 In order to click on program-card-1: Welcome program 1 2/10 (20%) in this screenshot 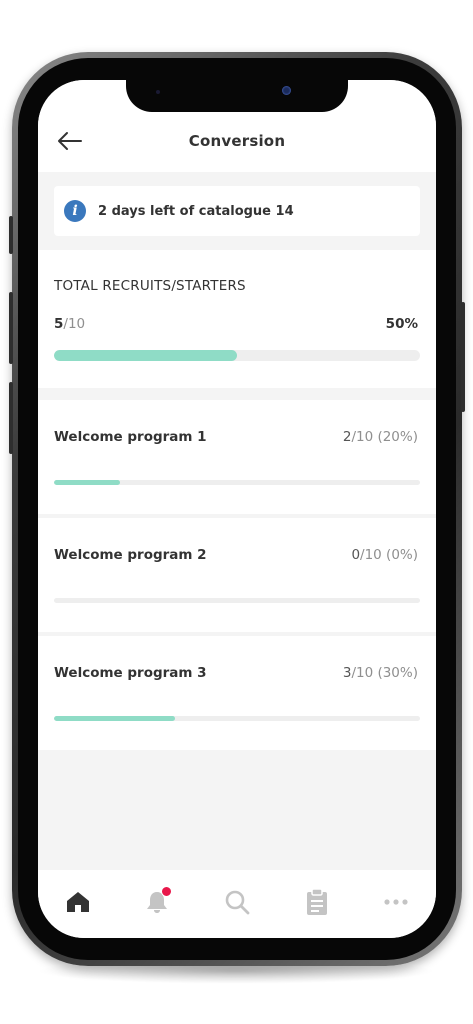, I will do `click(237, 457)`.